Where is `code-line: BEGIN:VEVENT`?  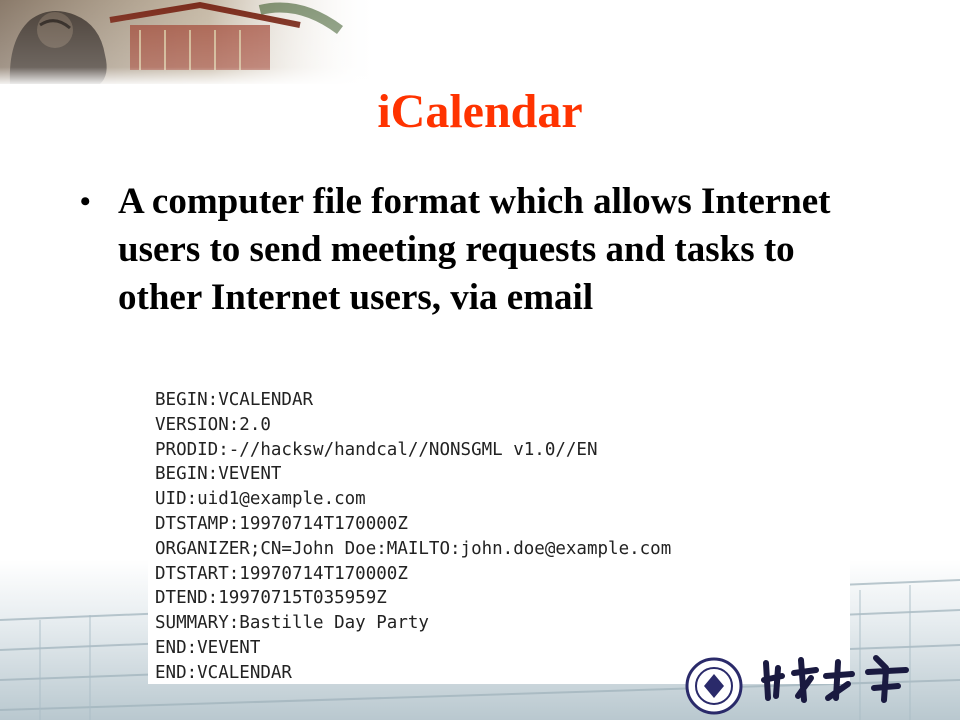
code-line: BEGIN:VEVENT is located at coordinates (218, 474).